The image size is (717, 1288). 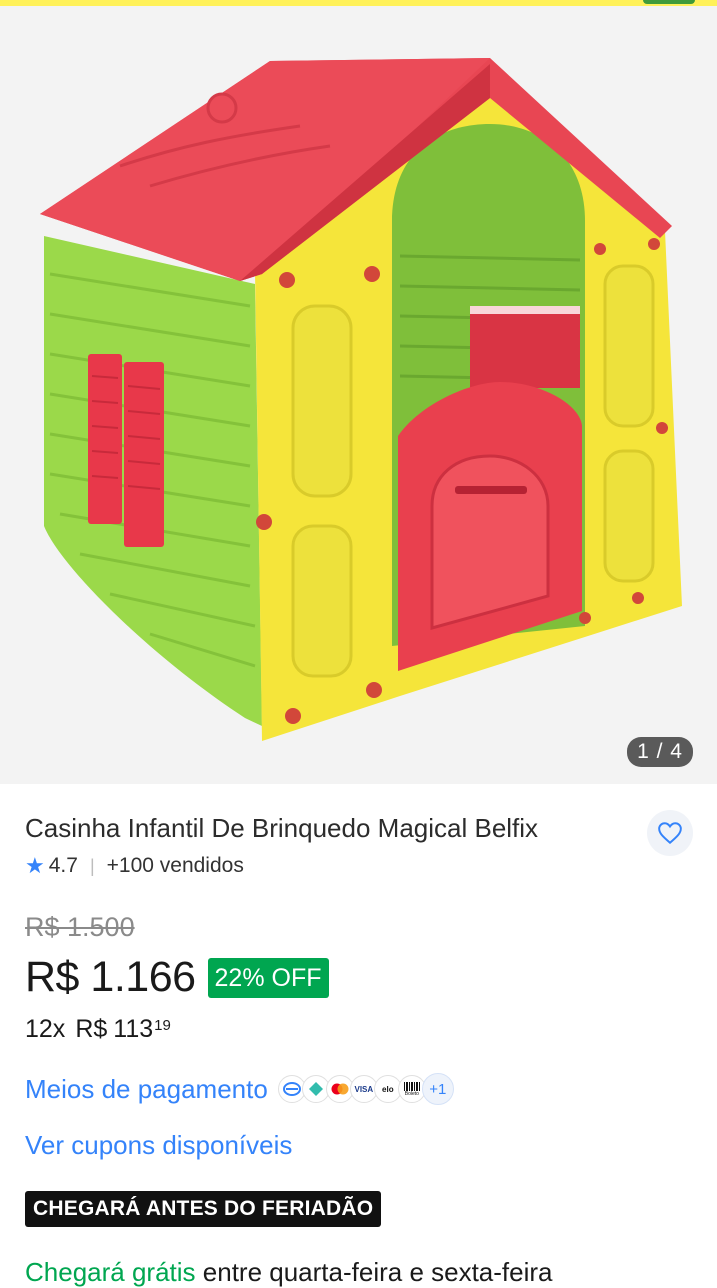 What do you see at coordinates (660, 752) in the screenshot?
I see `image-counter: 1 / 4` at bounding box center [660, 752].